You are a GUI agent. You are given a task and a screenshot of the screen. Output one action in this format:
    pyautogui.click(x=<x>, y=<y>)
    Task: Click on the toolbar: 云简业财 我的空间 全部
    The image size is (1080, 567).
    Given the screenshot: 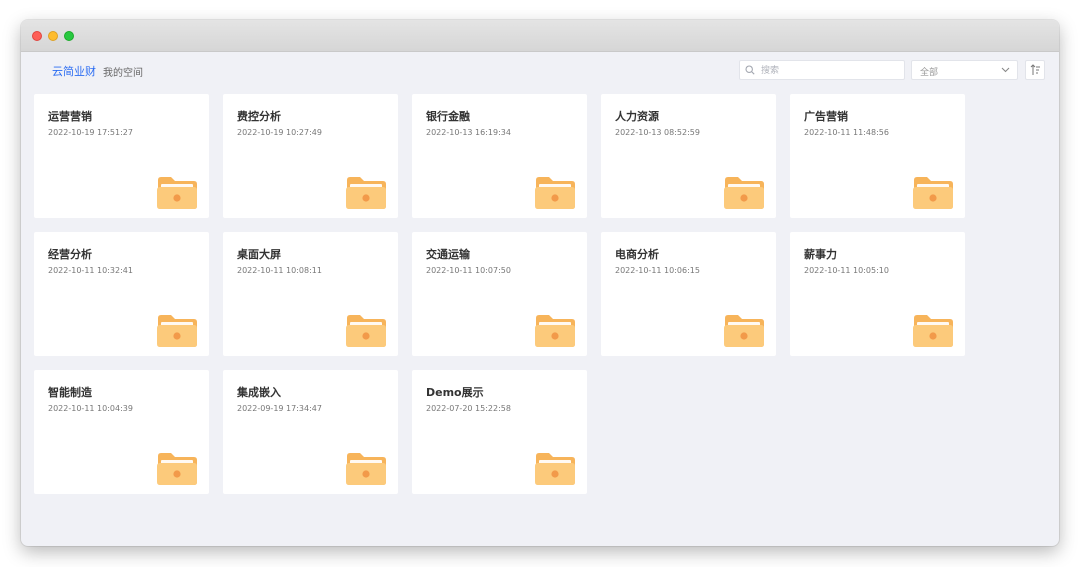 What is the action you would take?
    pyautogui.click(x=540, y=72)
    